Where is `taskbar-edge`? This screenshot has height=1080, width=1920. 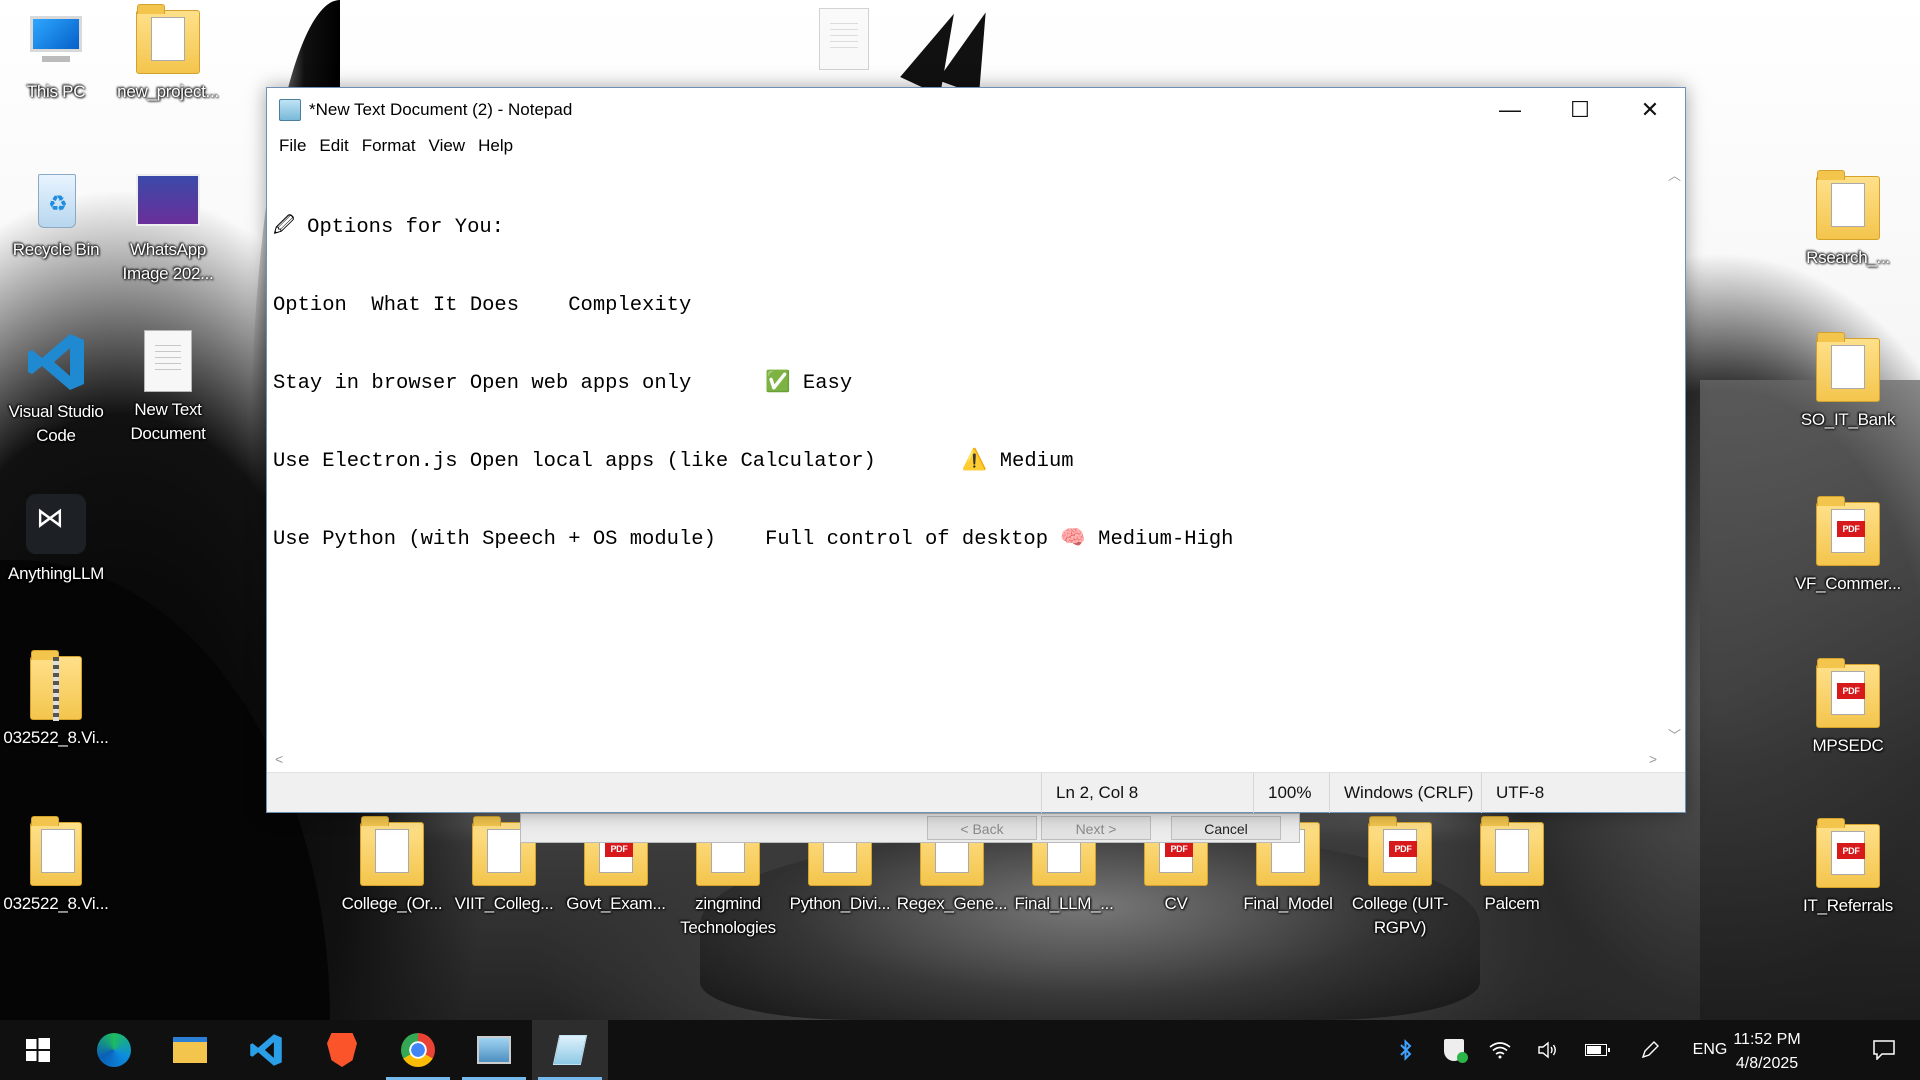
taskbar-edge is located at coordinates (114, 1050).